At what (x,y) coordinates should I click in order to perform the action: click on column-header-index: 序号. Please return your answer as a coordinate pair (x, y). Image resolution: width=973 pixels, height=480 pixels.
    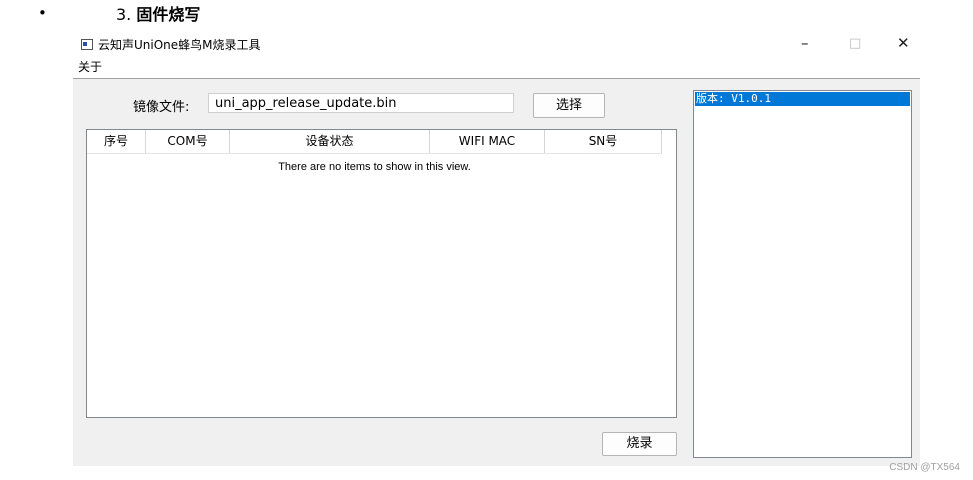
    Looking at the image, I should click on (116, 141).